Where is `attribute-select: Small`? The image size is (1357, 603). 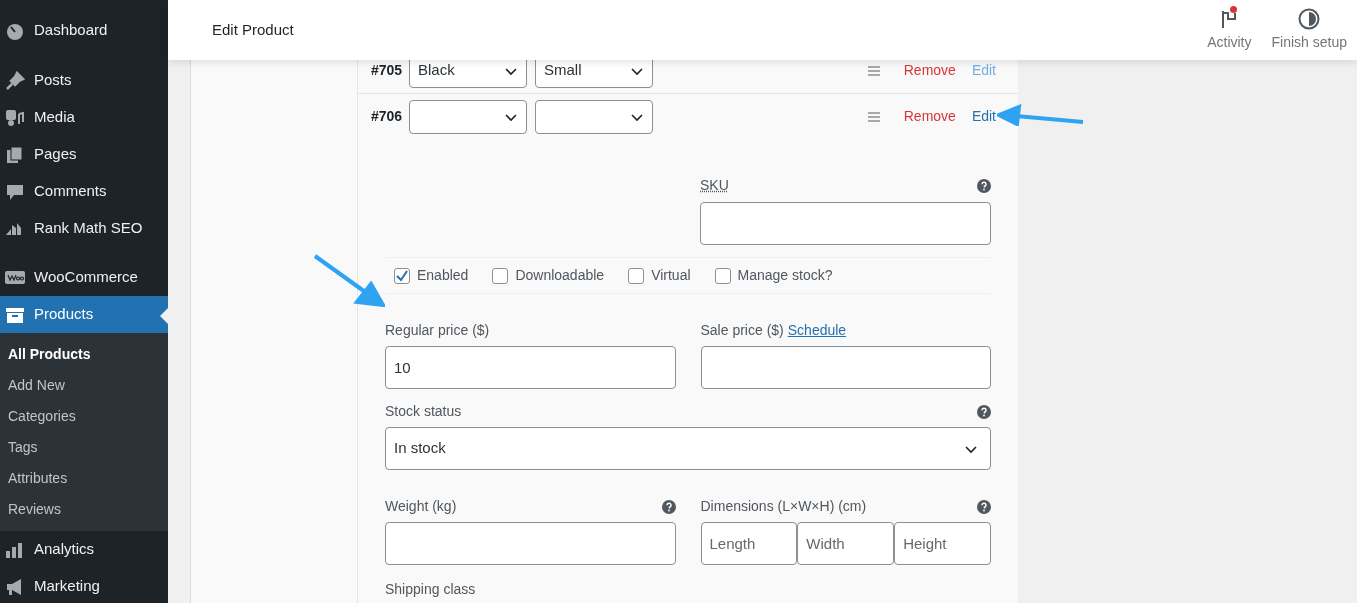 attribute-select: Small is located at coordinates (594, 74).